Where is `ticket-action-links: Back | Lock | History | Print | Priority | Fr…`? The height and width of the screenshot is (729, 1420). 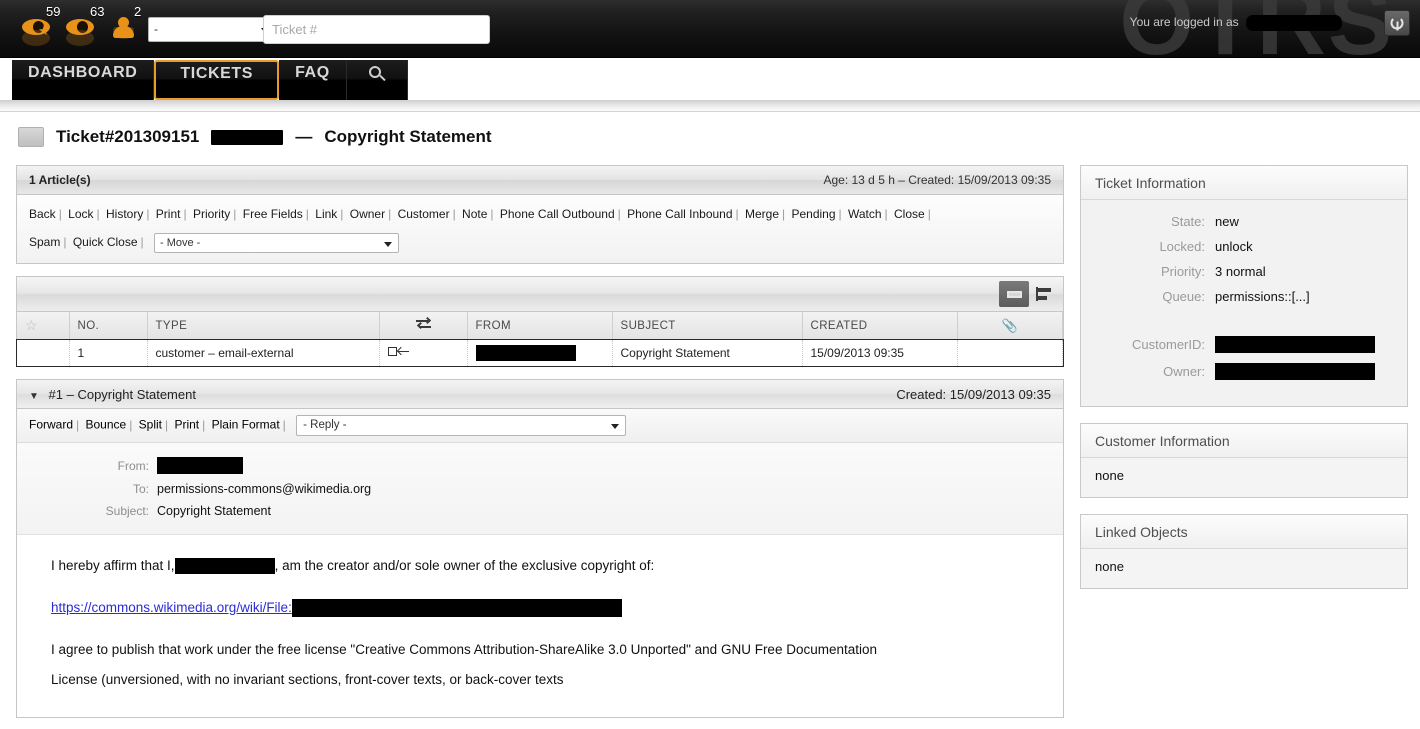 ticket-action-links: Back | Lock | History | Print | Priority | Fr… is located at coordinates (540, 229).